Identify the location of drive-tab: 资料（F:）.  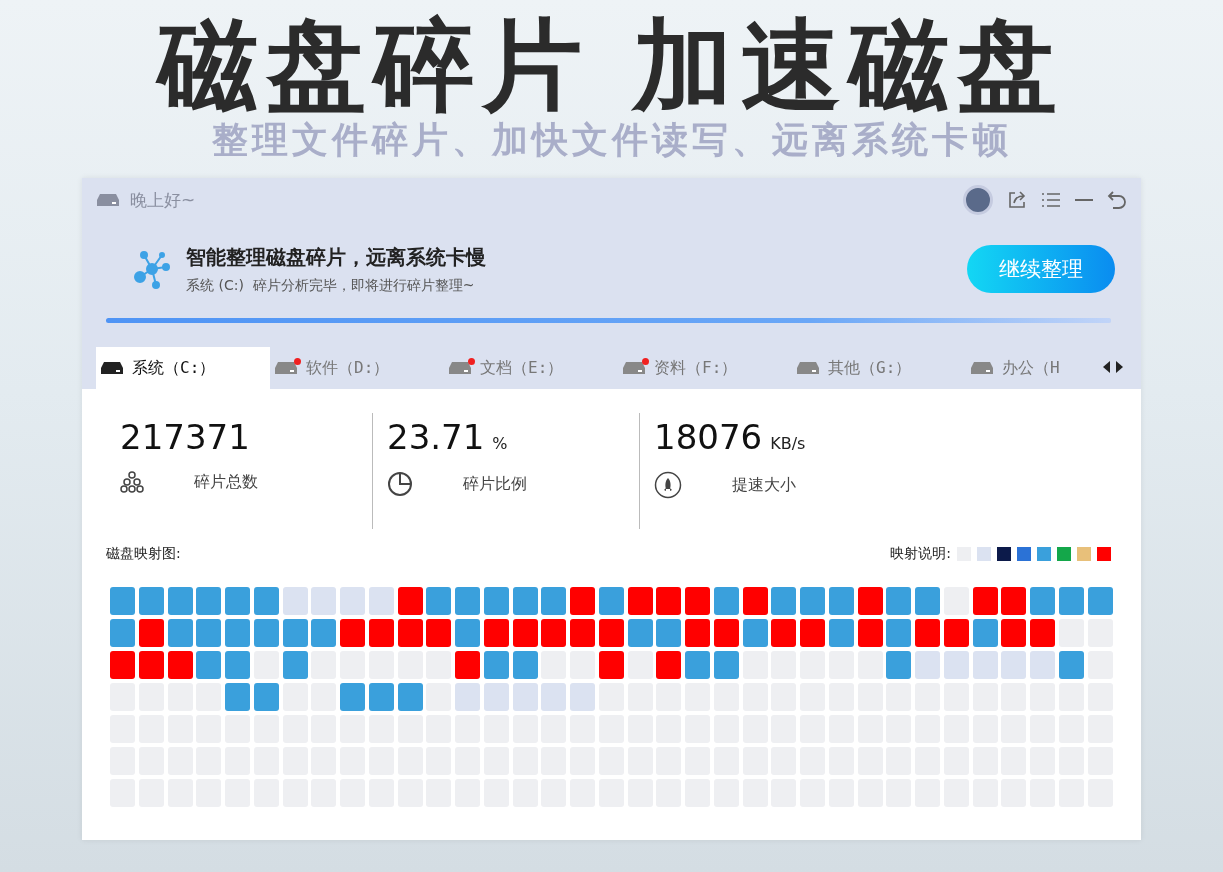
(705, 368).